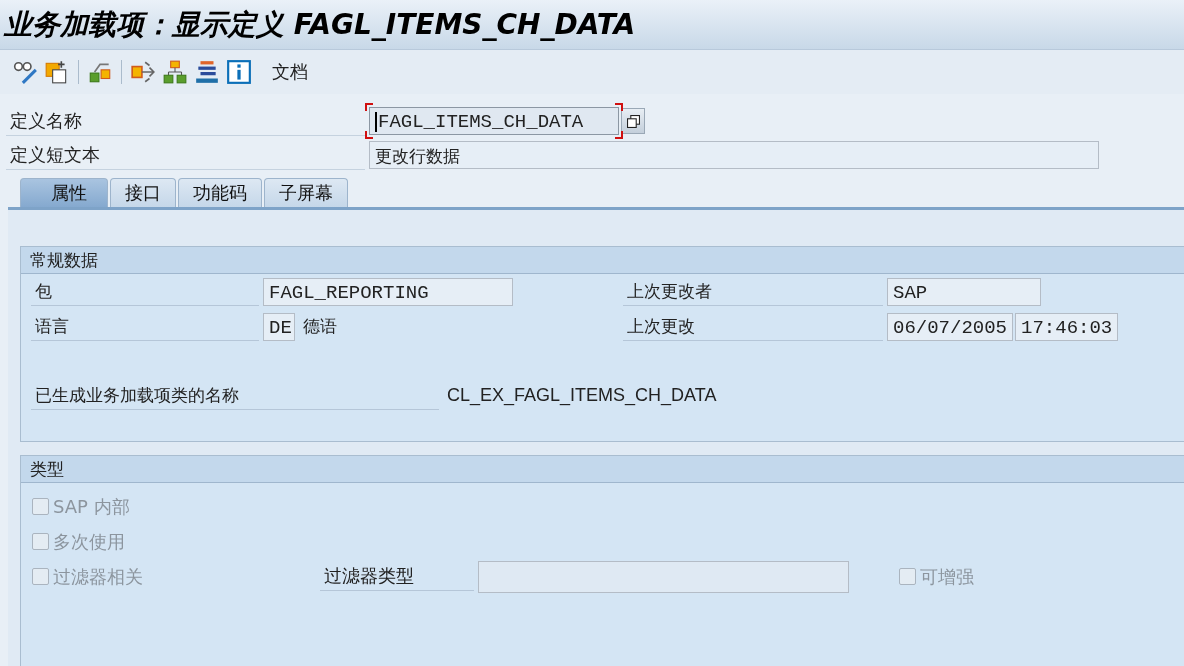 The height and width of the screenshot is (666, 1184). What do you see at coordinates (25, 72) in the screenshot?
I see `glasses-pencil-icon` at bounding box center [25, 72].